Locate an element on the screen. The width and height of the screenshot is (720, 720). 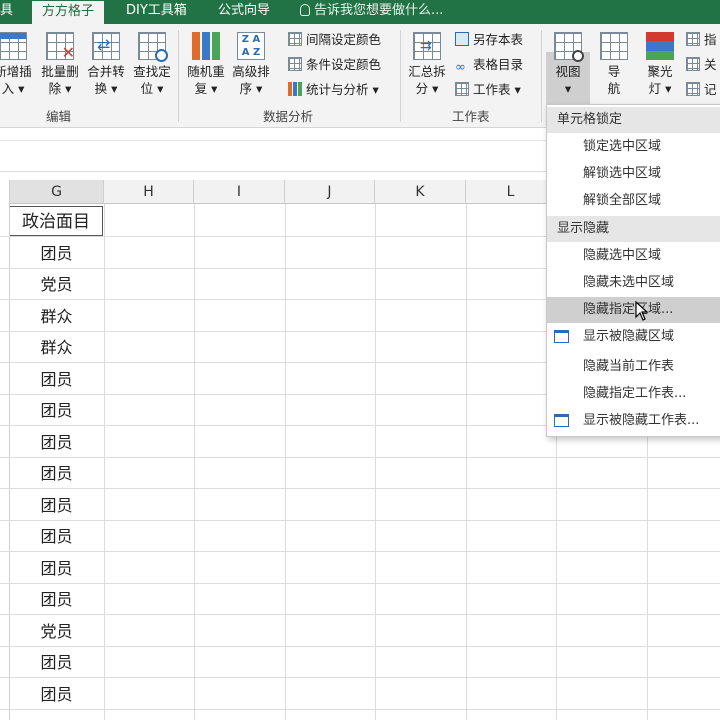
cell-g15: 团员 is located at coordinates (56, 661).